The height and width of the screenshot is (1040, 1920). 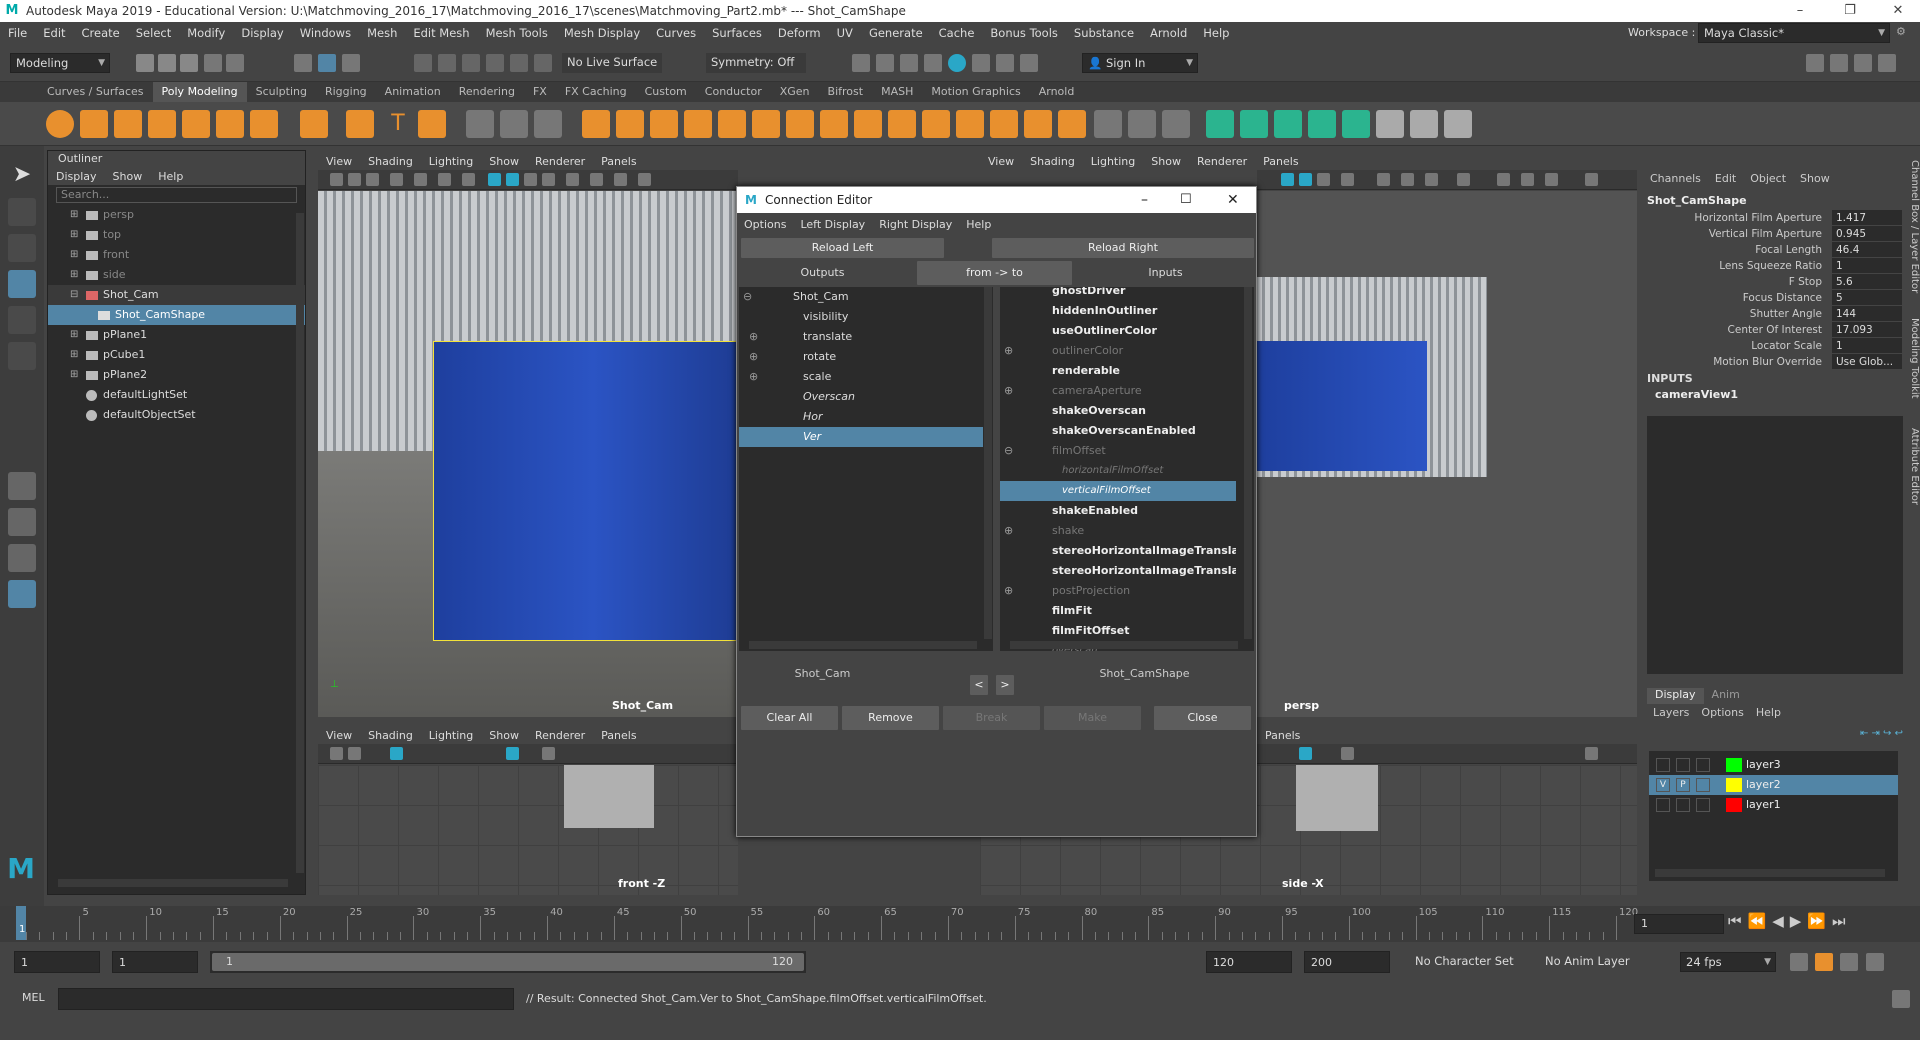 What do you see at coordinates (572, 179) in the screenshot?
I see `shadows-icon` at bounding box center [572, 179].